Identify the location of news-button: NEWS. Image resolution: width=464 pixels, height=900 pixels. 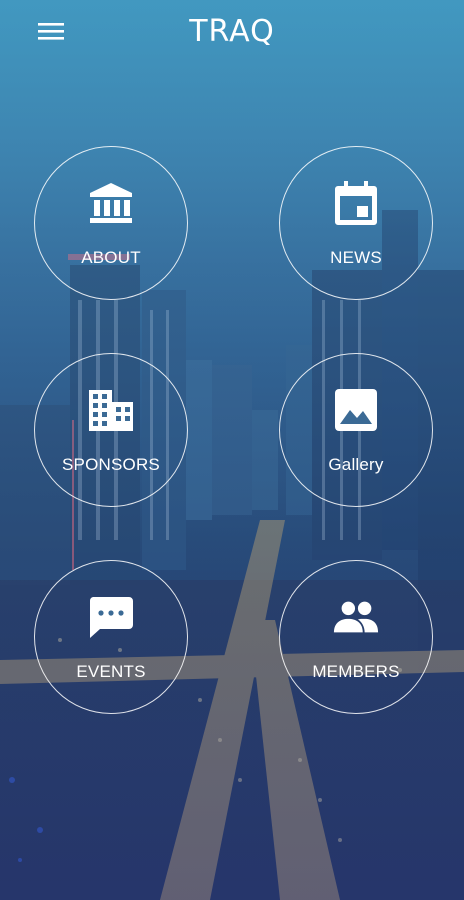
(356, 223).